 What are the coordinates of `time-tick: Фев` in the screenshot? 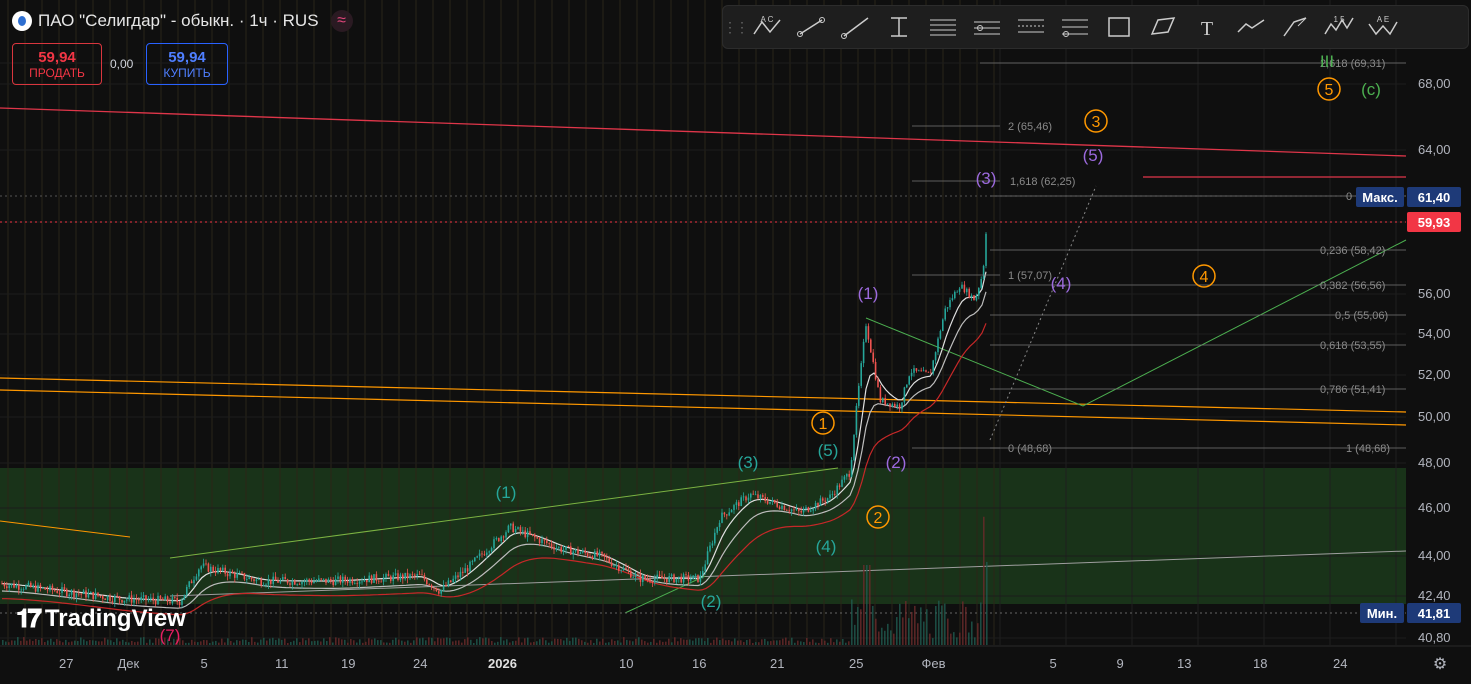 It's located at (933, 663).